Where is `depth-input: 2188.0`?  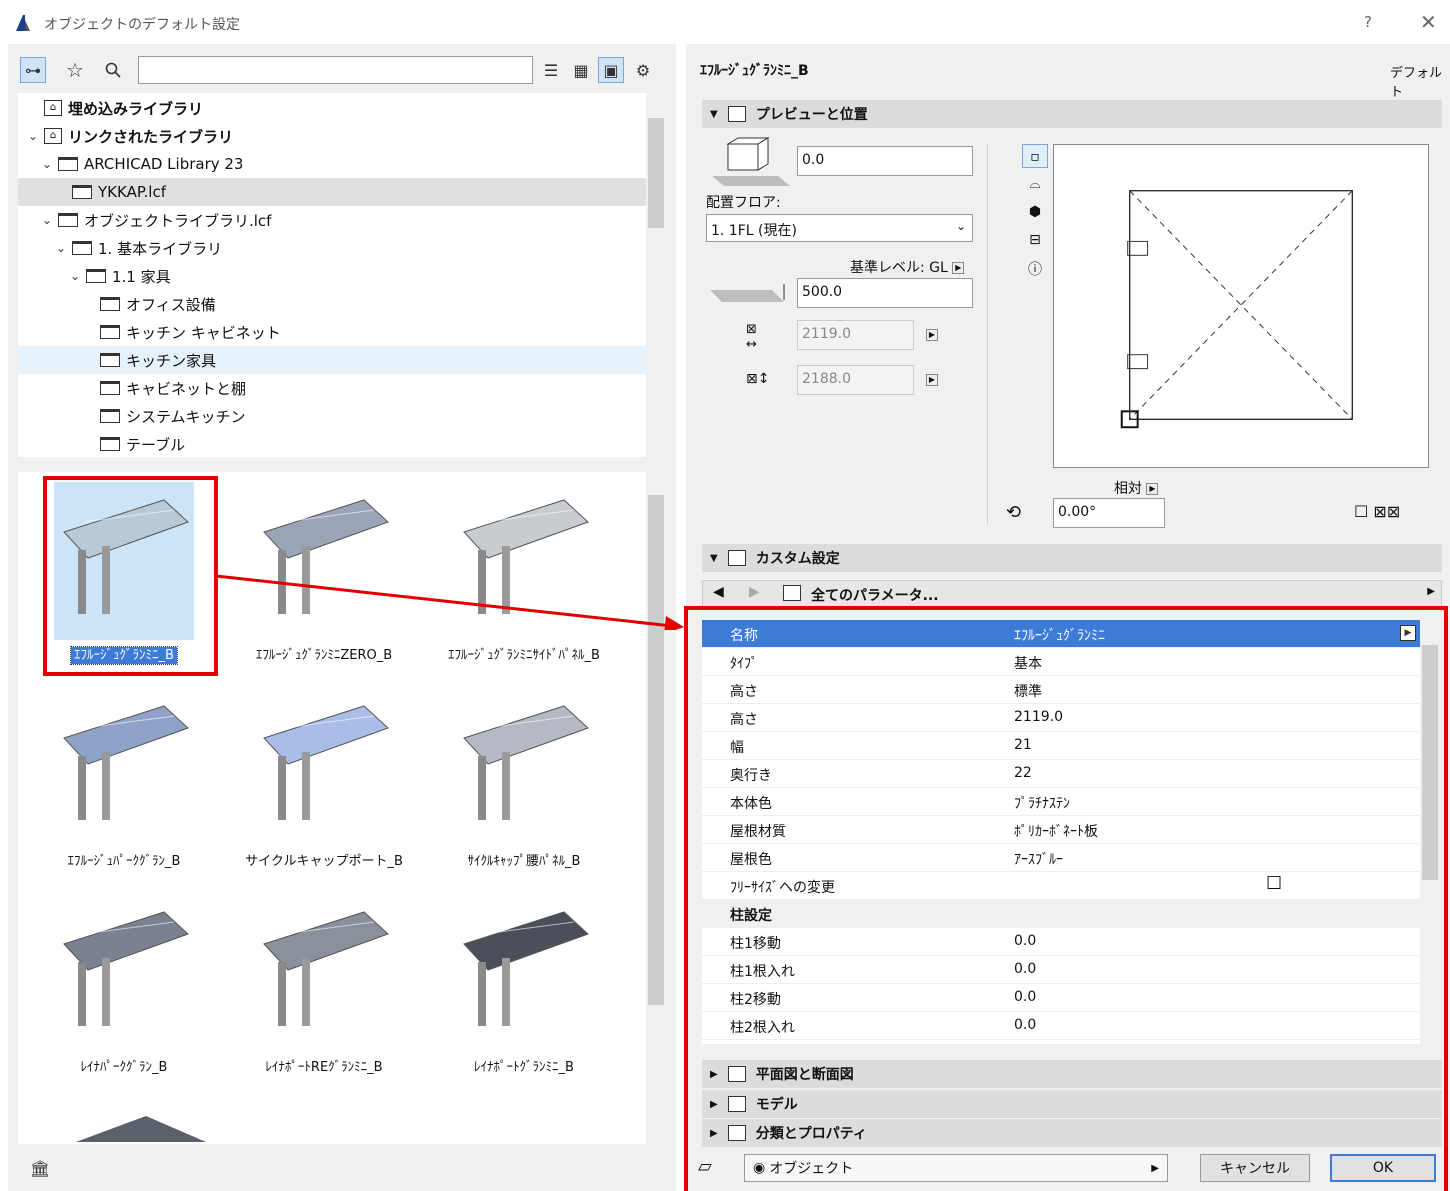
depth-input: 2188.0 is located at coordinates (855, 380).